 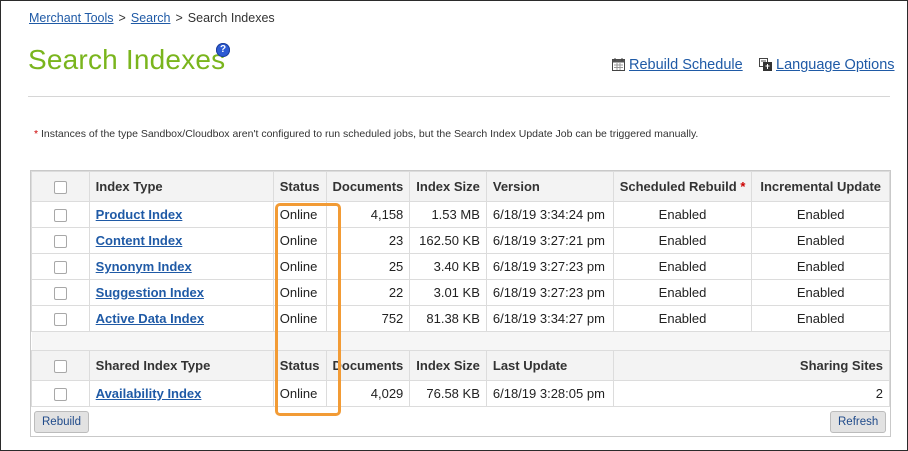 I want to click on breadcrumb: Merchant Tools > Search > Search Indexes, so click(x=152, y=18).